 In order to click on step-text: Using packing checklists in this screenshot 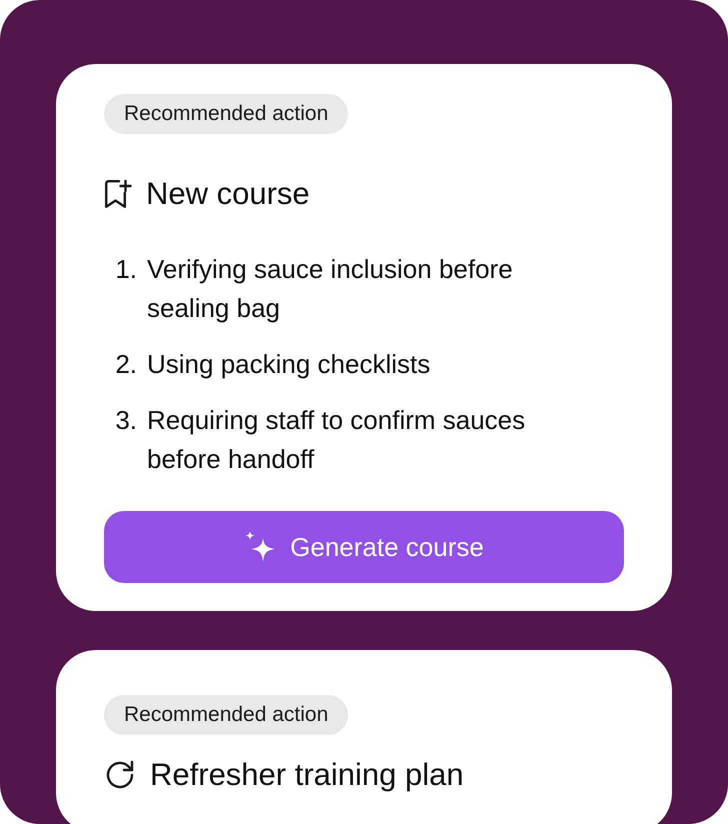, I will do `click(289, 364)`.